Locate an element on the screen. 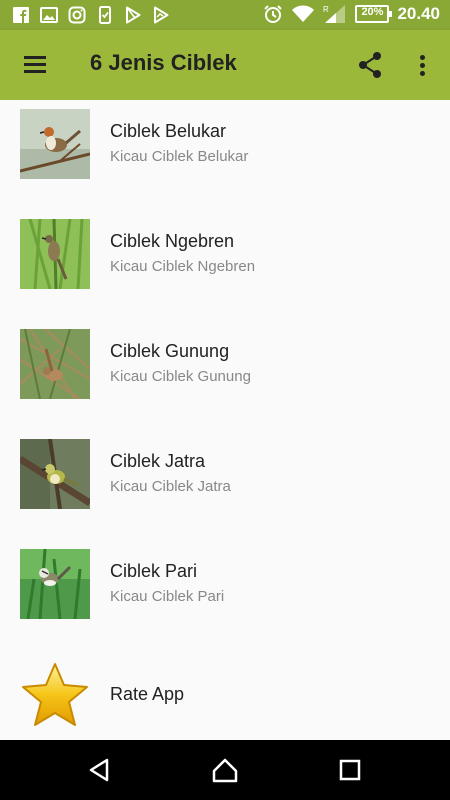 This screenshot has height=800, width=450. list-item-ciblek-jatra: Ciblek Jatra Kicau Ciblek Jatra is located at coordinates (225, 485).